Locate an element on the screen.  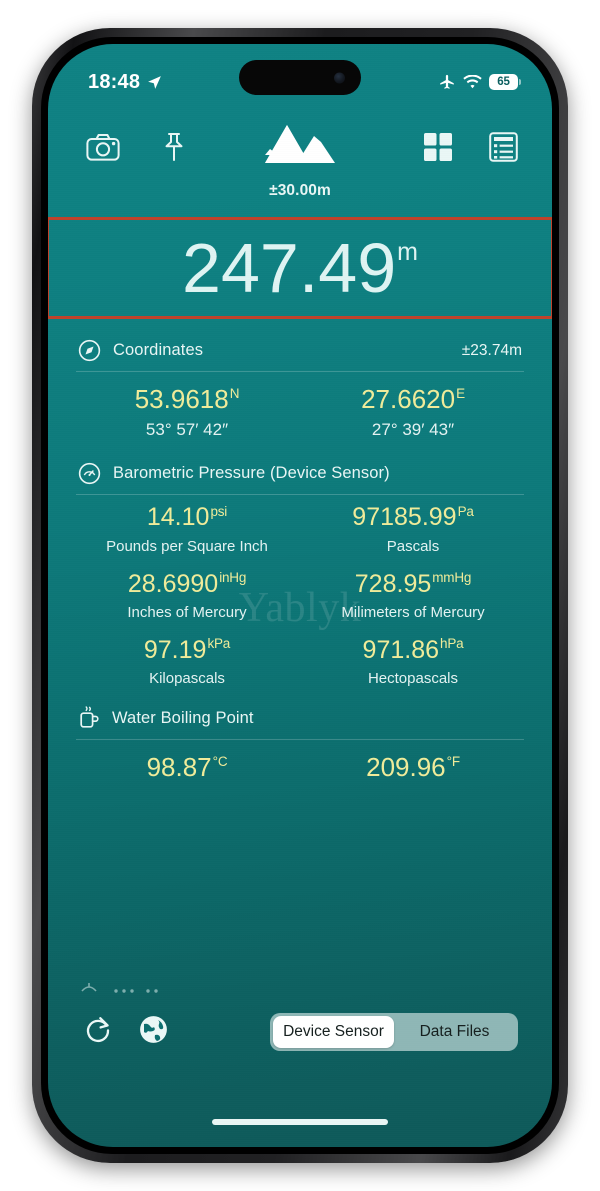
value: 28.6990inHg is located at coordinates (187, 583).